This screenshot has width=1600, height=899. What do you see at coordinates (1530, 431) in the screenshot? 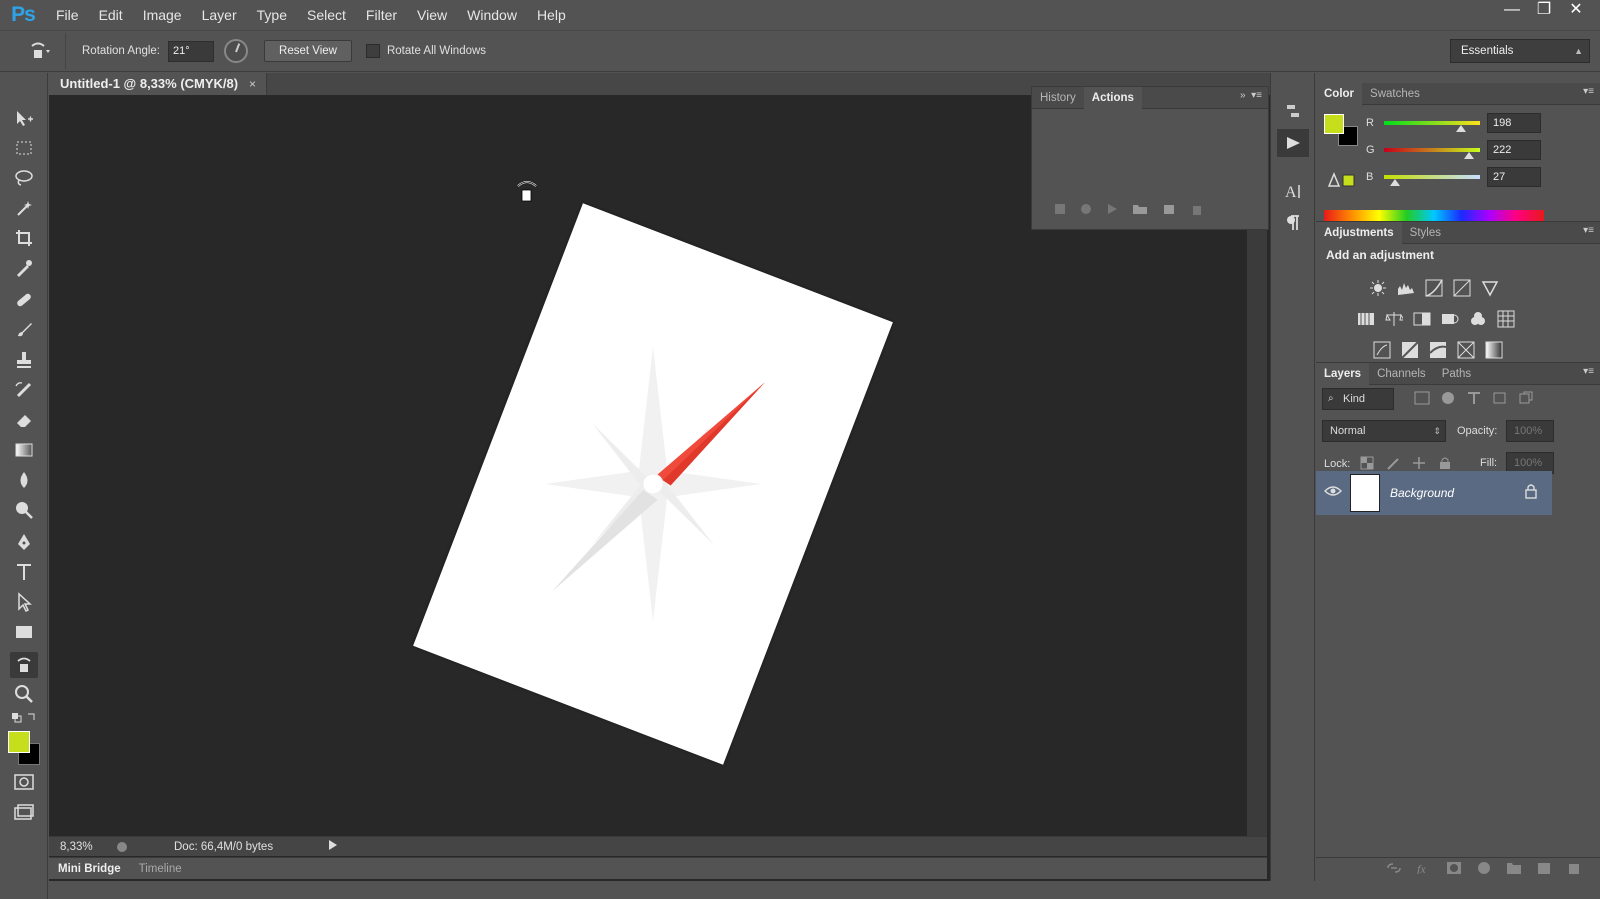
I see `opacity-input: 100%` at bounding box center [1530, 431].